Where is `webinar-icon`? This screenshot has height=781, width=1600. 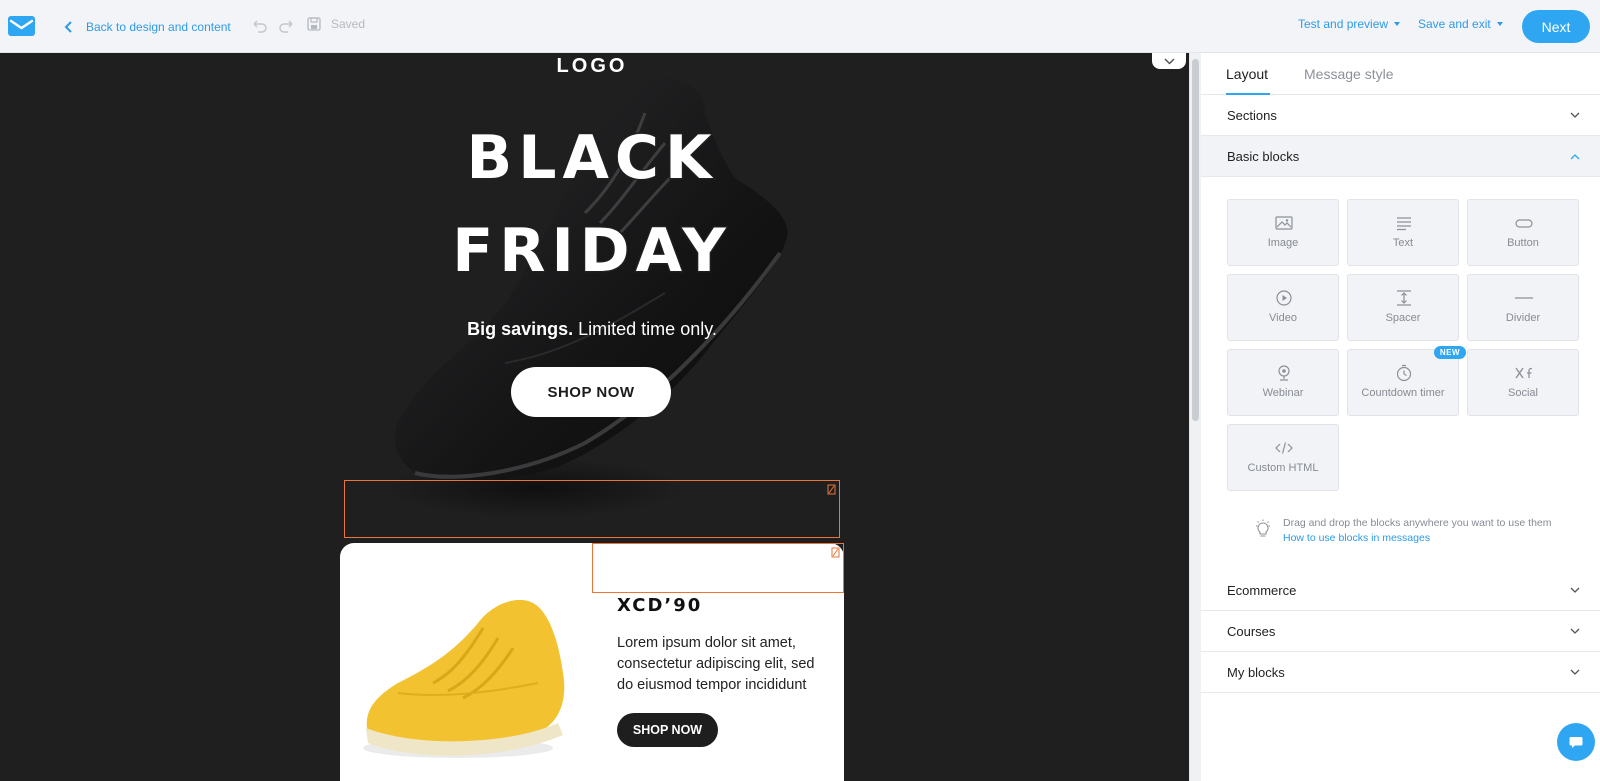 webinar-icon is located at coordinates (1284, 373).